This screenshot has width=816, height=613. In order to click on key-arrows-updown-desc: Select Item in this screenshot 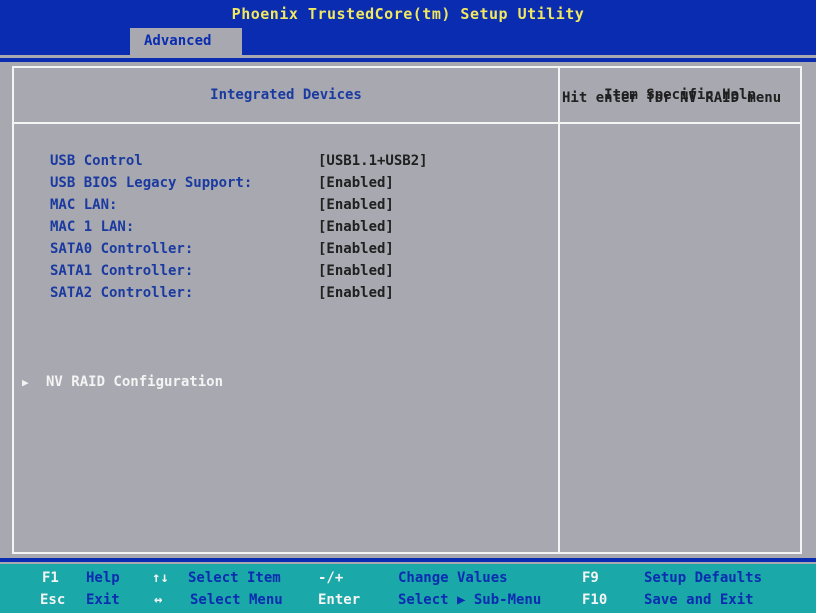, I will do `click(234, 578)`.